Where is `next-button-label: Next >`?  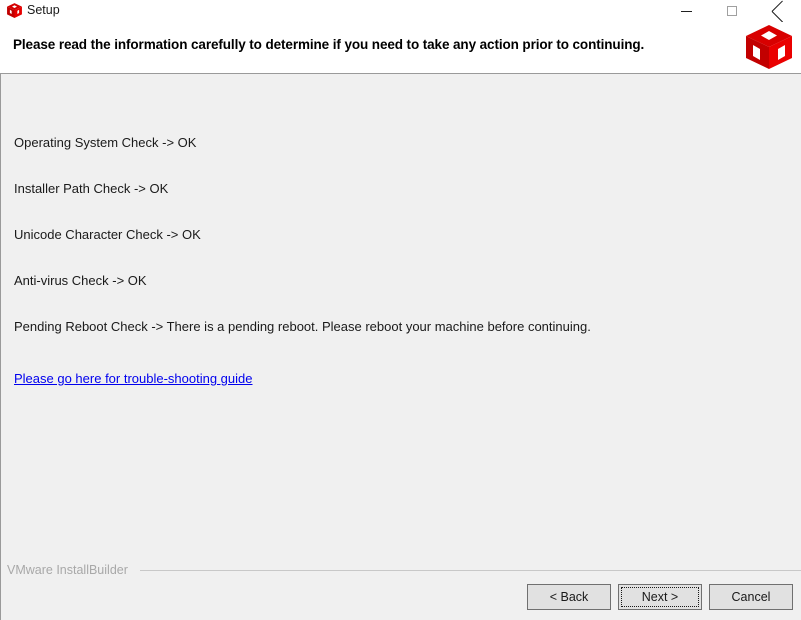 next-button-label: Next > is located at coordinates (660, 597).